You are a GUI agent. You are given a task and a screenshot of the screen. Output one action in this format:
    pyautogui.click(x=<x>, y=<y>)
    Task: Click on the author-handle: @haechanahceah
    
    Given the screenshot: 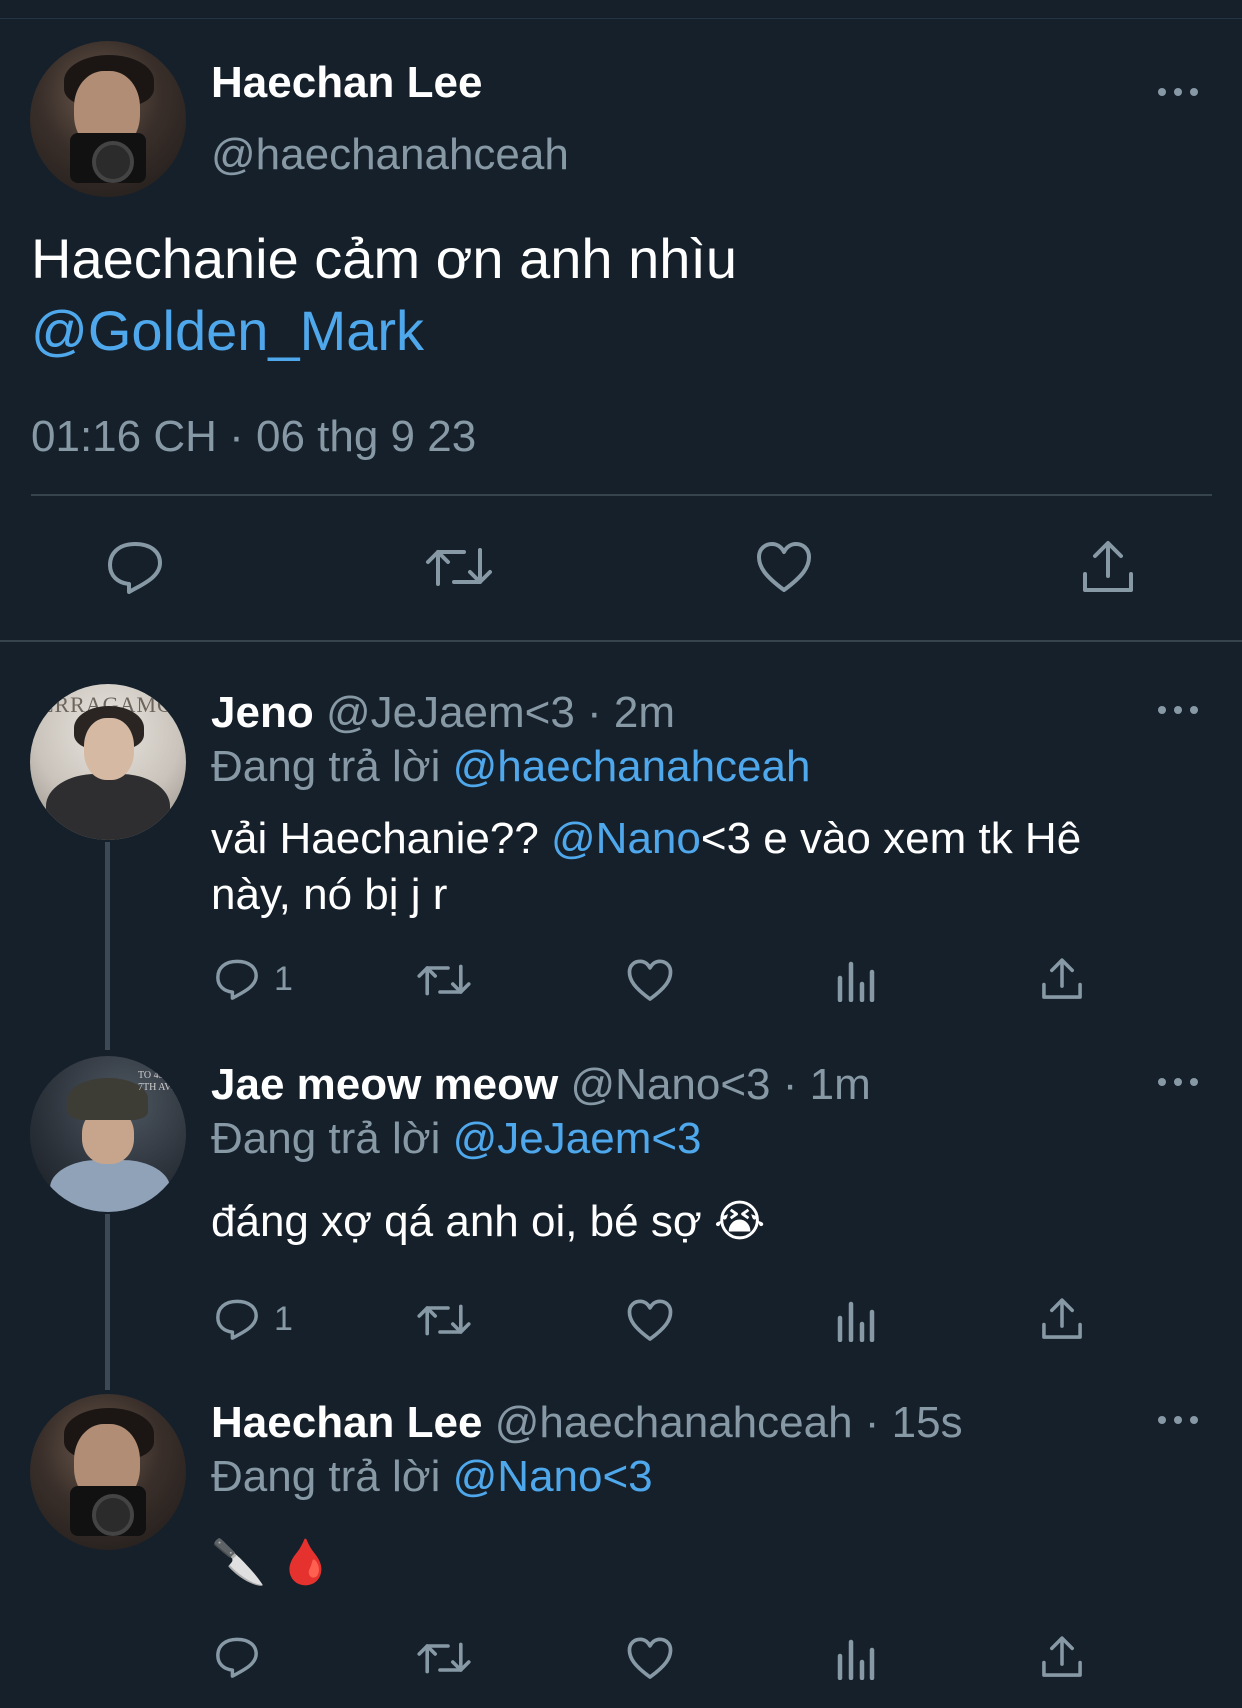 What is the action you would take?
    pyautogui.click(x=390, y=155)
    